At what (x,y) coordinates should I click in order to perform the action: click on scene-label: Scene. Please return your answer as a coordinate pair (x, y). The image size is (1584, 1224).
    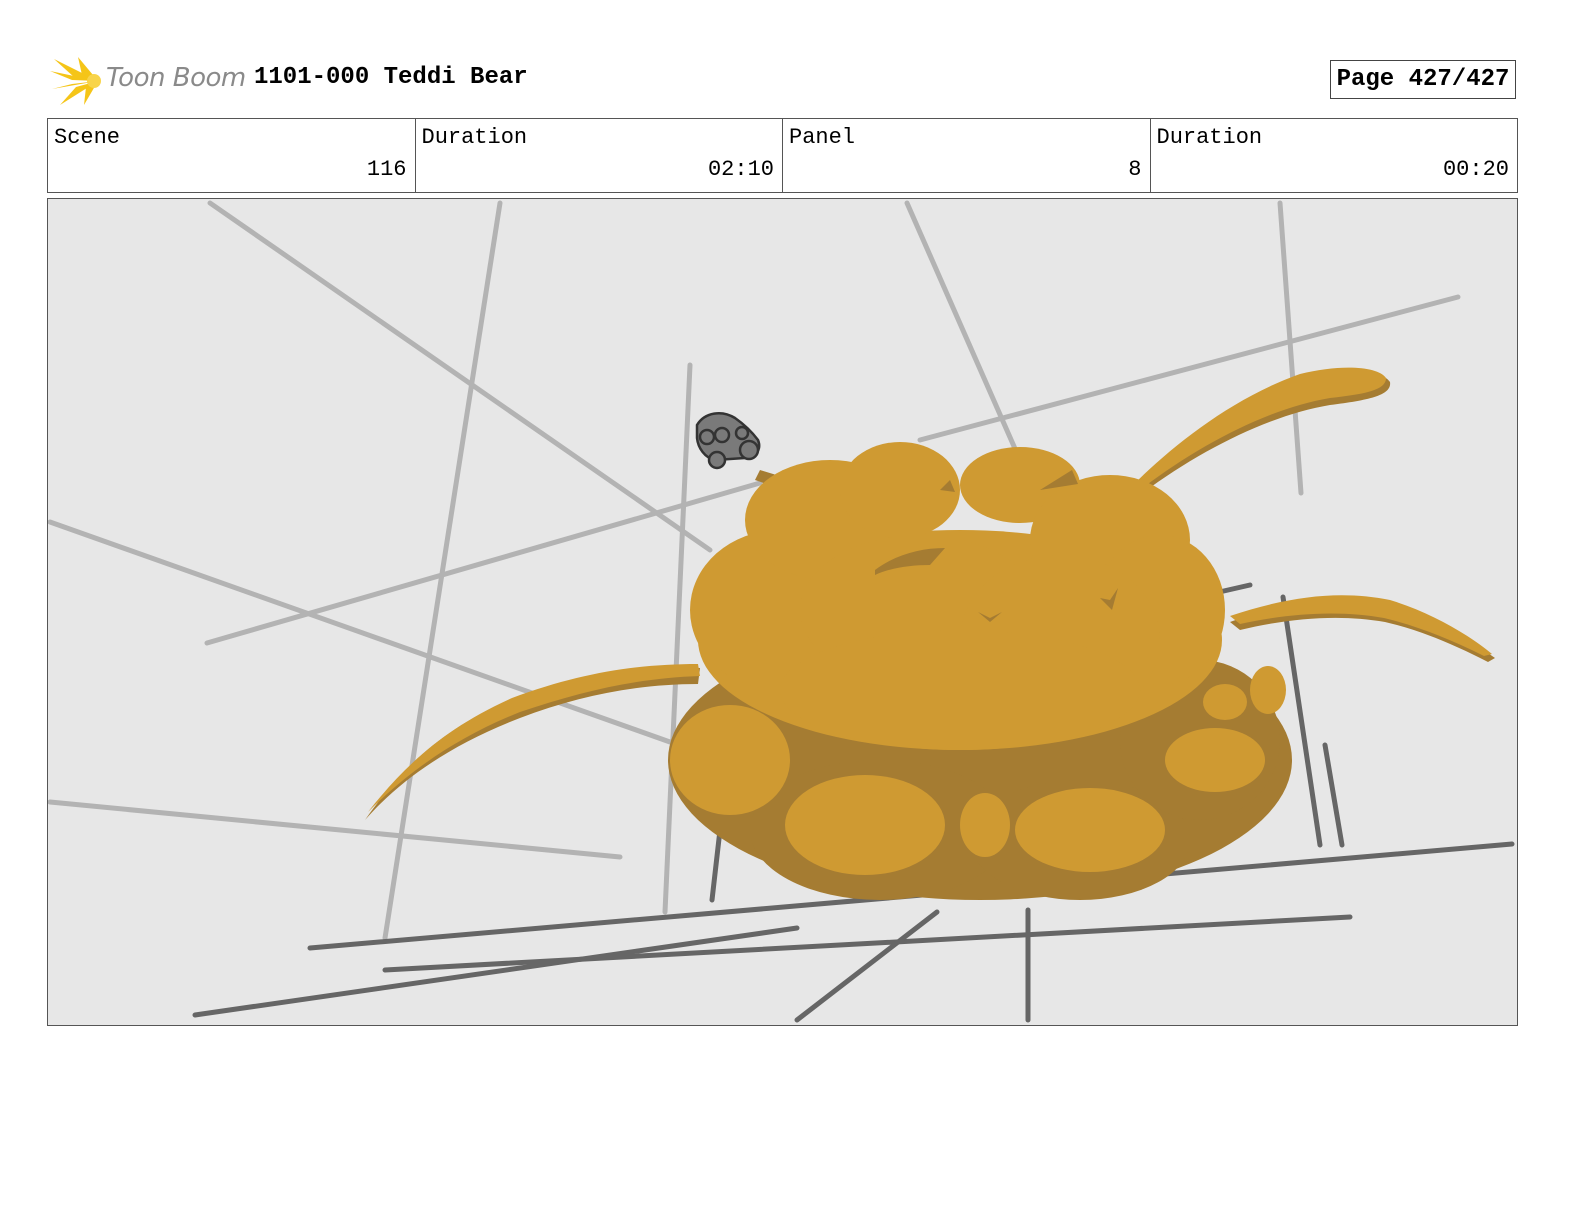
    Looking at the image, I should click on (87, 137).